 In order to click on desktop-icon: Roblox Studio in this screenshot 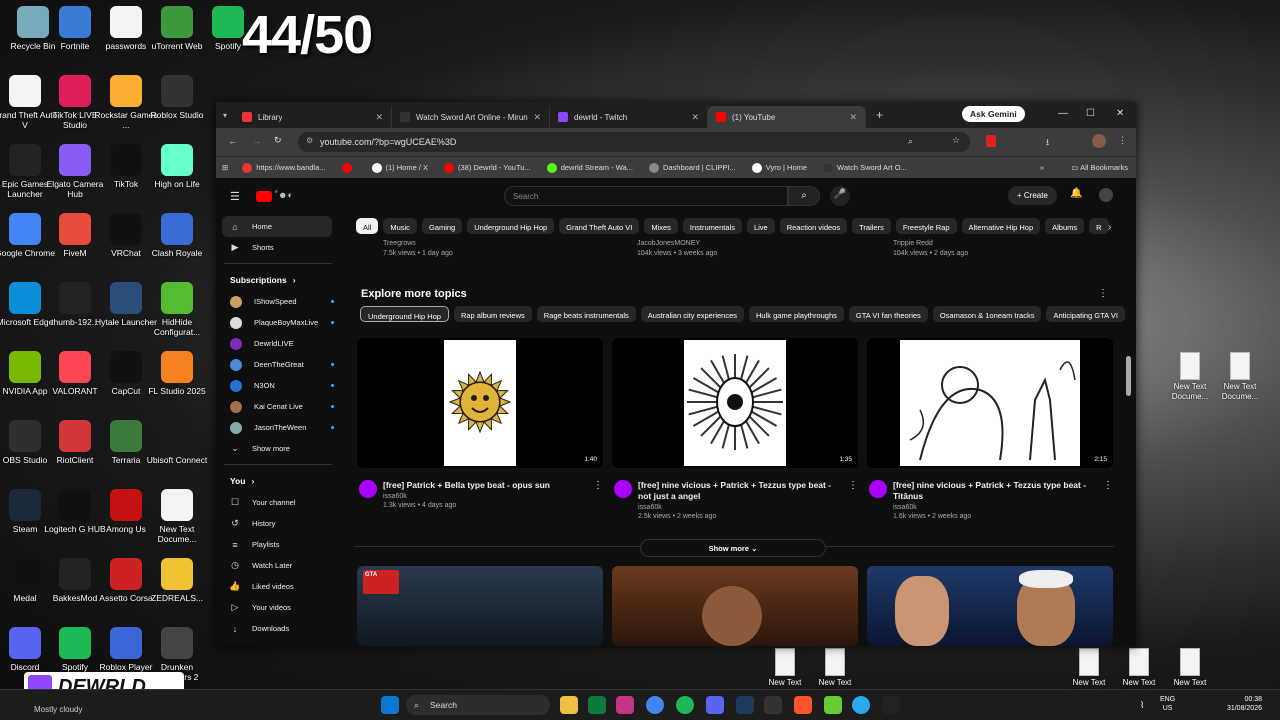, I will do `click(177, 97)`.